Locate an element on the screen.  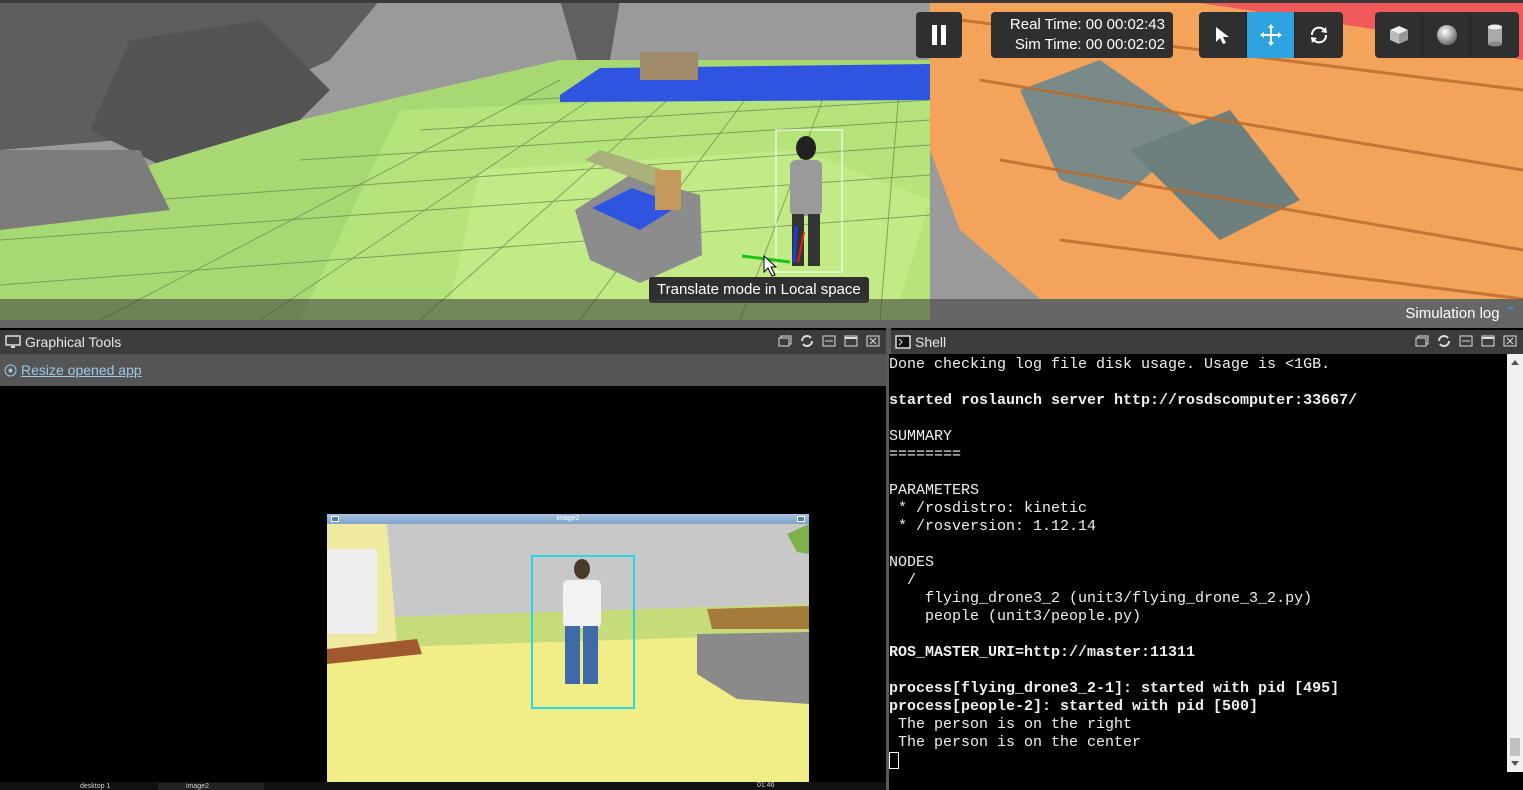
translate-icon is located at coordinates (1270, 35).